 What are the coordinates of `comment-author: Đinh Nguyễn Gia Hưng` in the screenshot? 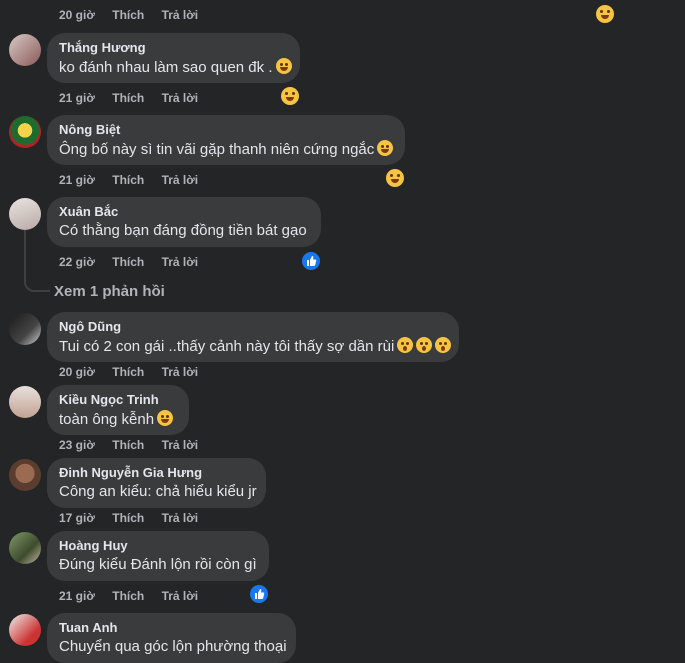 It's located at (130, 472).